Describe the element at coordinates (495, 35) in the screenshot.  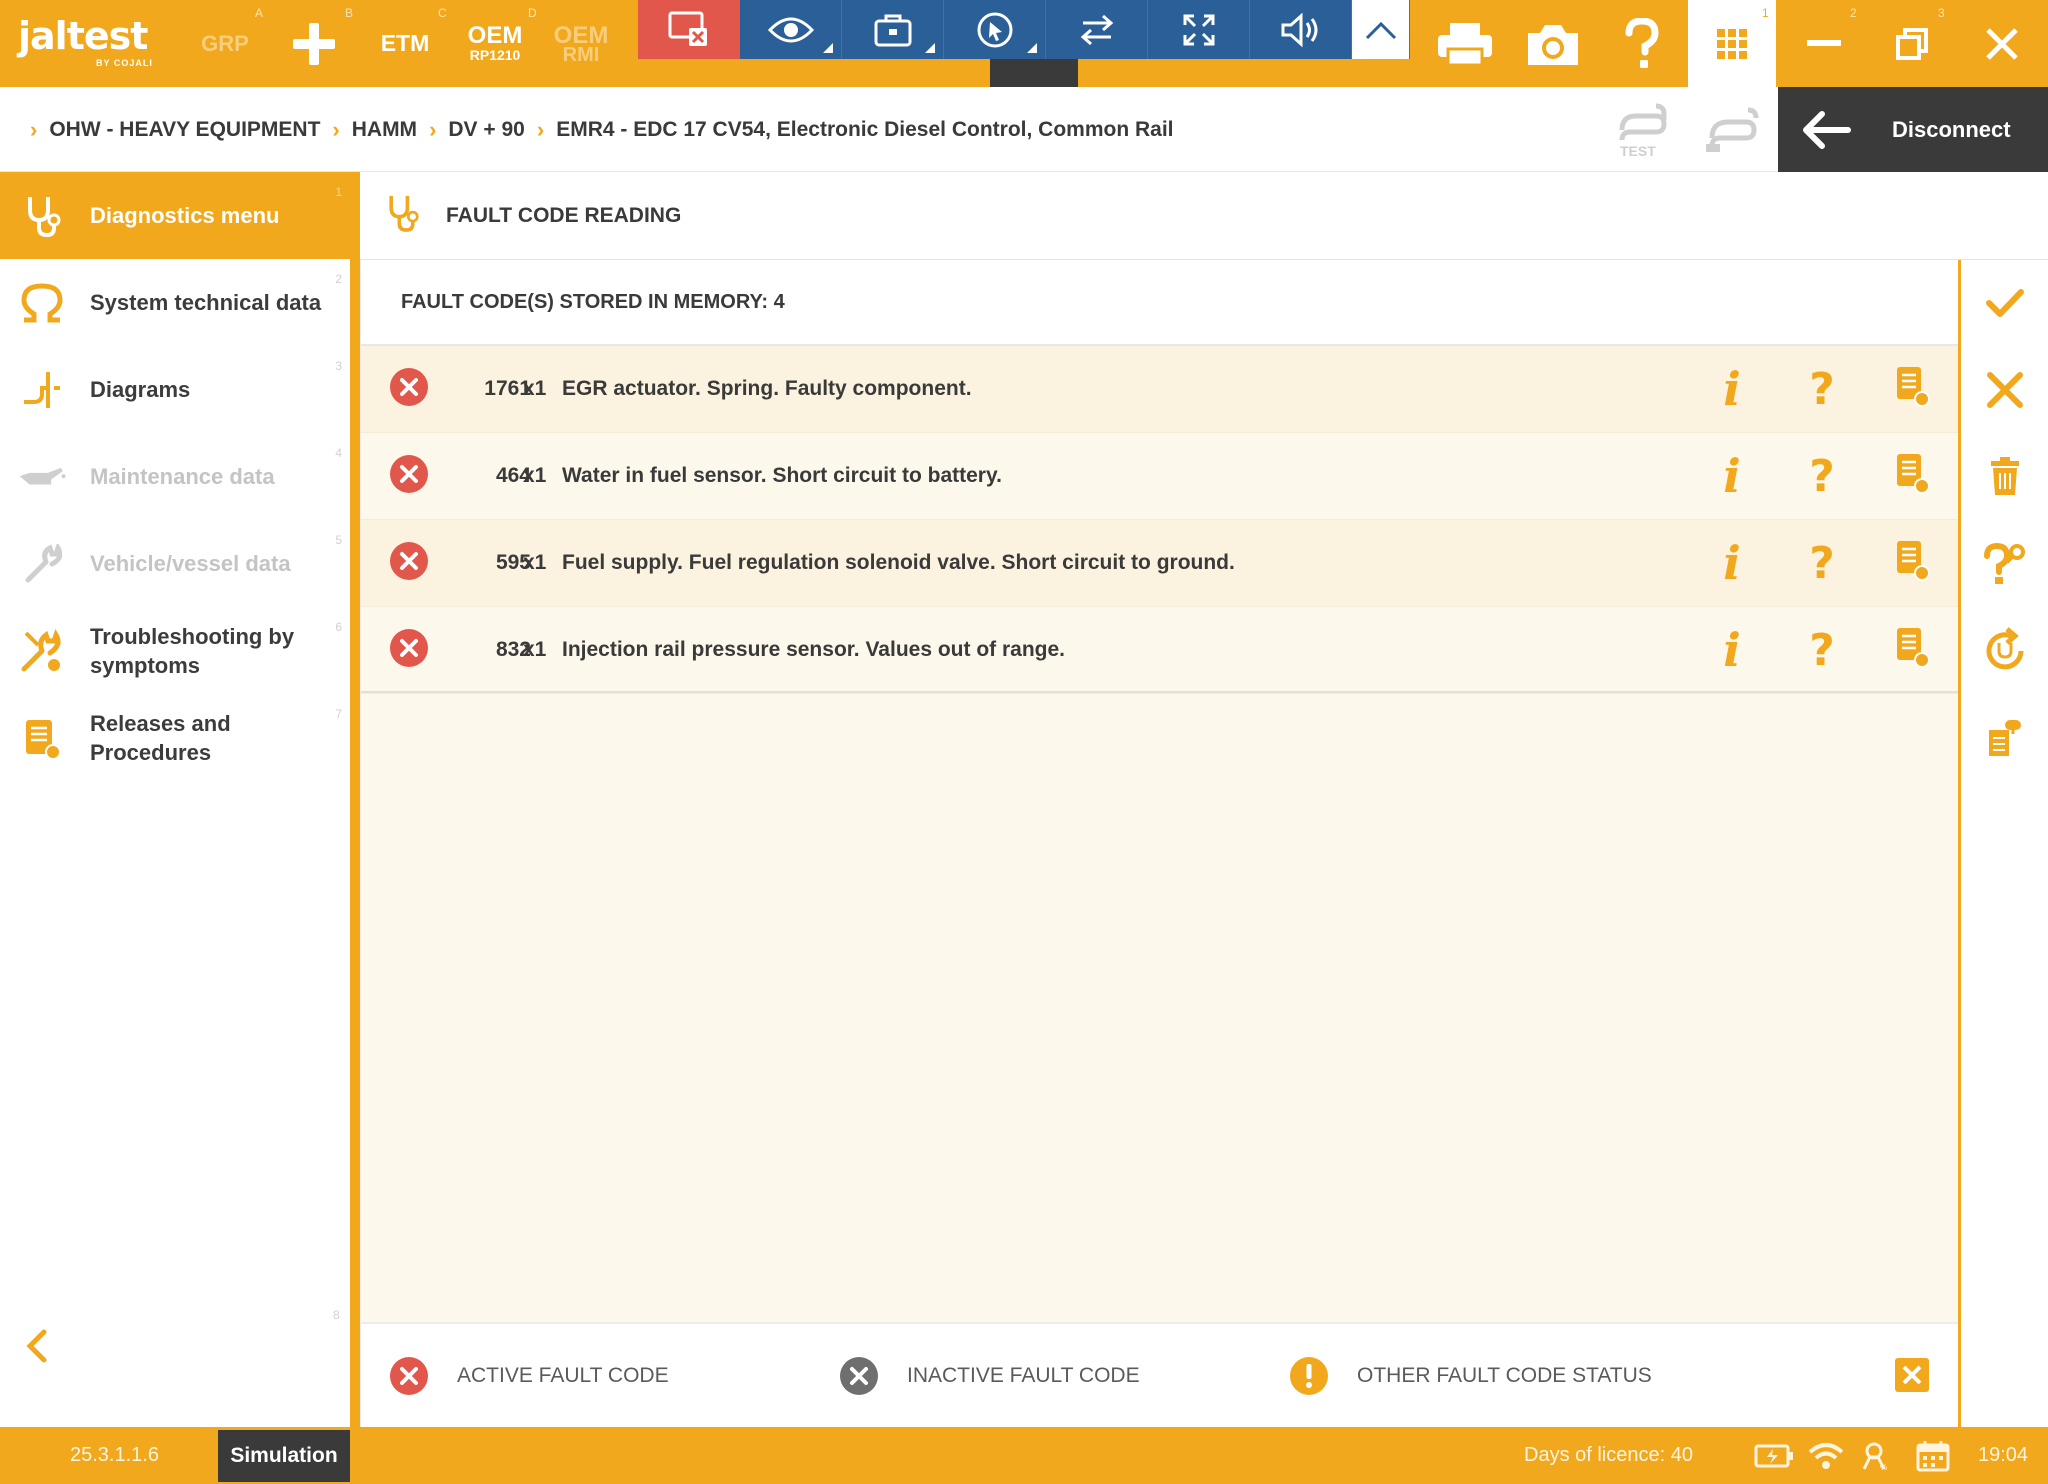
I see `oem-label: OEM` at that location.